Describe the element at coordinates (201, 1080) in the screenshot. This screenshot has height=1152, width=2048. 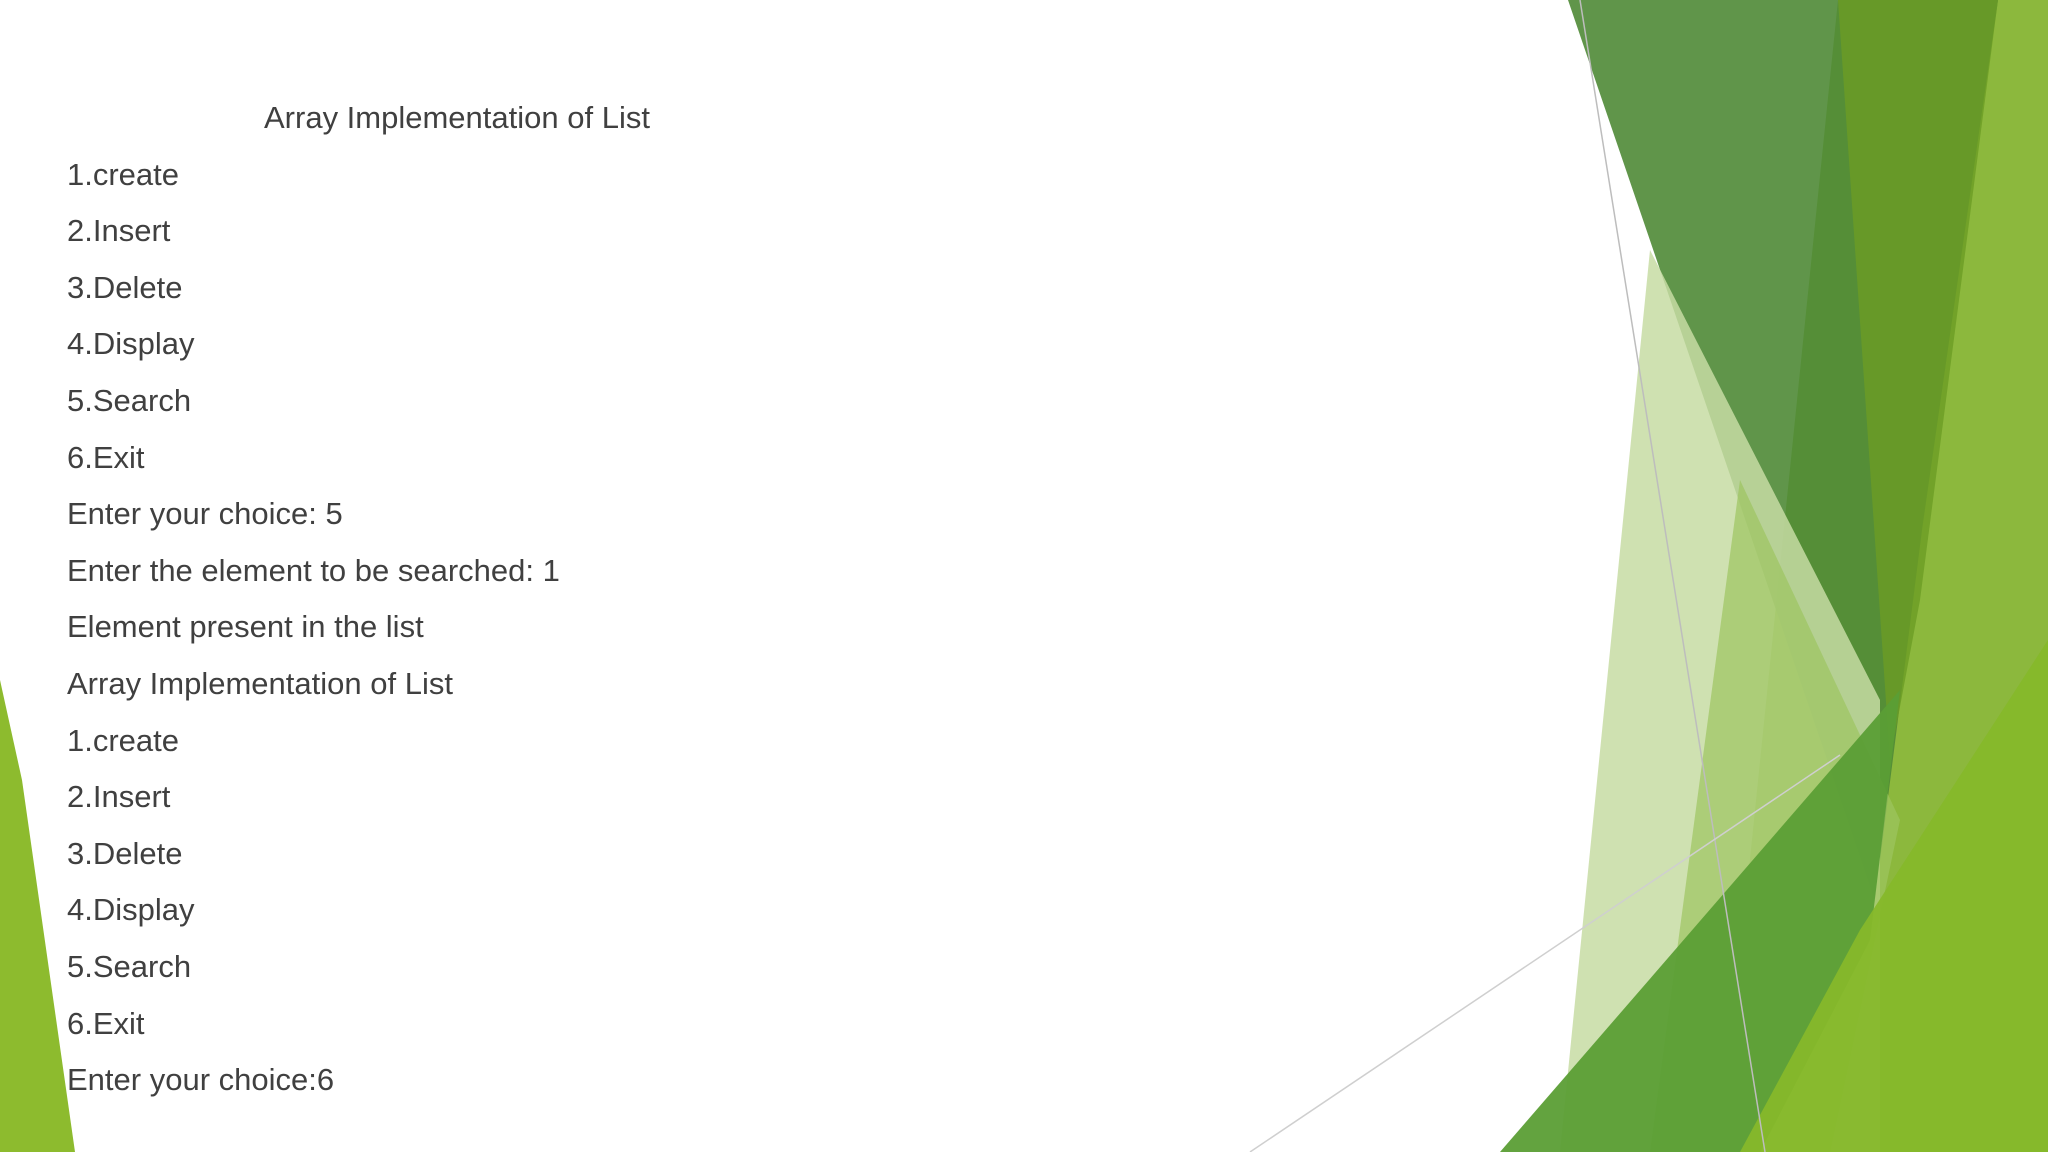
I see `choice-prompt-exit: Enter your choice:6` at that location.